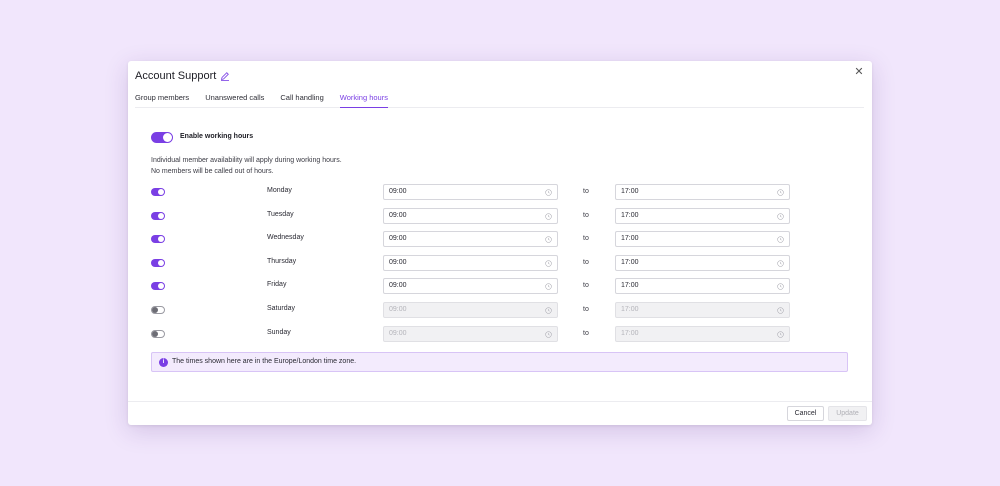  Describe the element at coordinates (162, 137) in the screenshot. I see `enable-working-hours-toggle` at that location.